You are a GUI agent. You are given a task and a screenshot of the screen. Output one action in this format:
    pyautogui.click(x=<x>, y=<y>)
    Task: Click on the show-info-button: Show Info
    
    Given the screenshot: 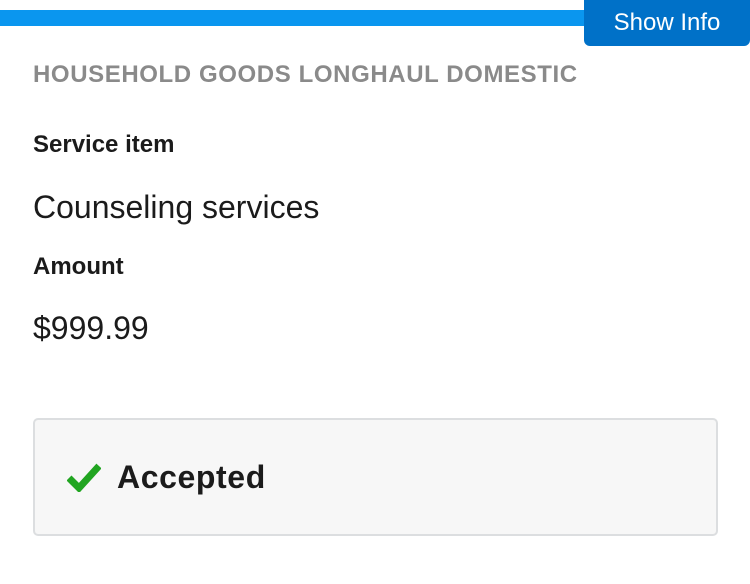 What is the action you would take?
    pyautogui.click(x=667, y=23)
    